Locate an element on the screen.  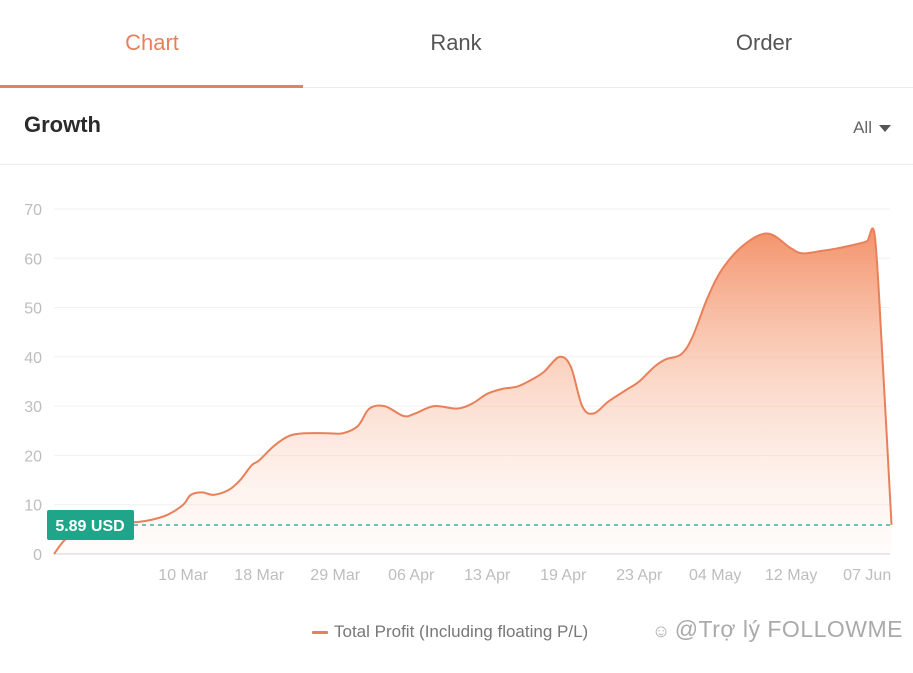
x-tick-label: 23 Apr is located at coordinates (639, 575).